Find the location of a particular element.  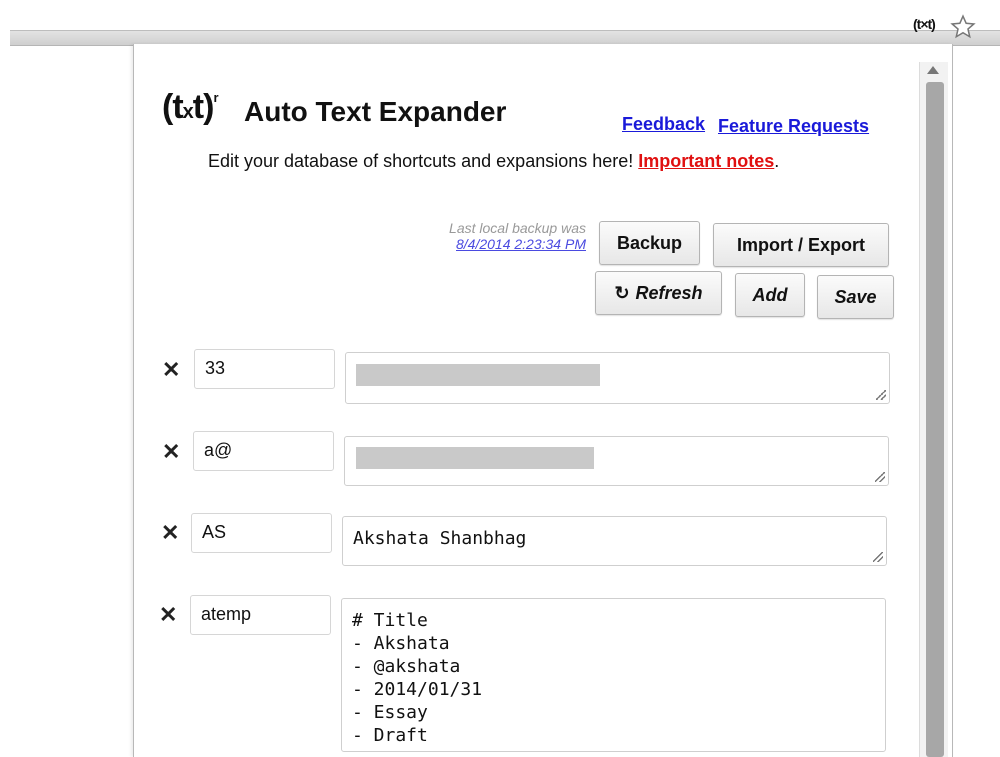

backup-button: Backup is located at coordinates (649, 243).